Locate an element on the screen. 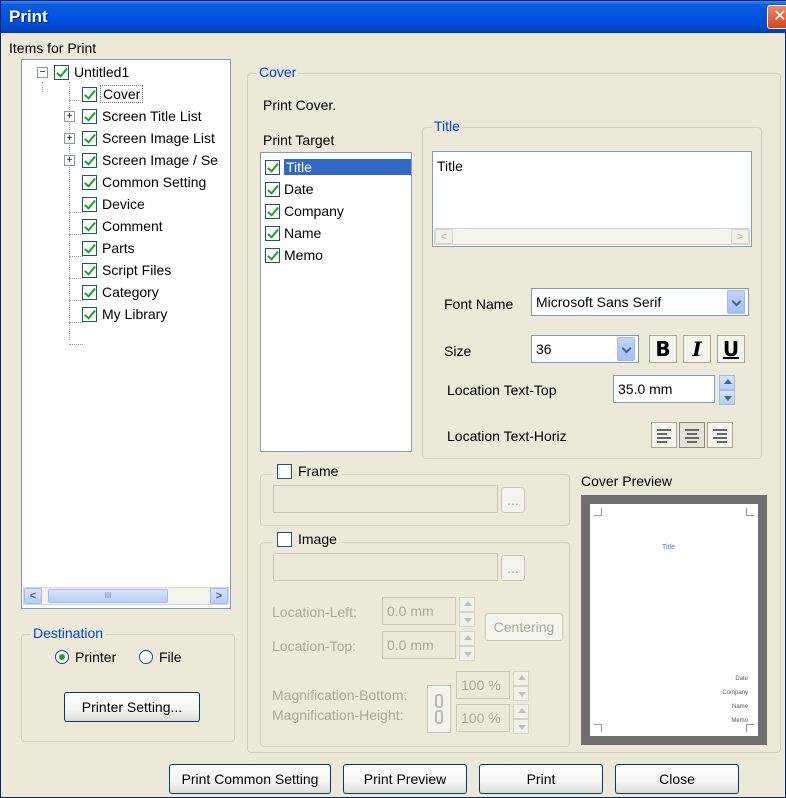  magnification-height-input: 100 % is located at coordinates (483, 718).